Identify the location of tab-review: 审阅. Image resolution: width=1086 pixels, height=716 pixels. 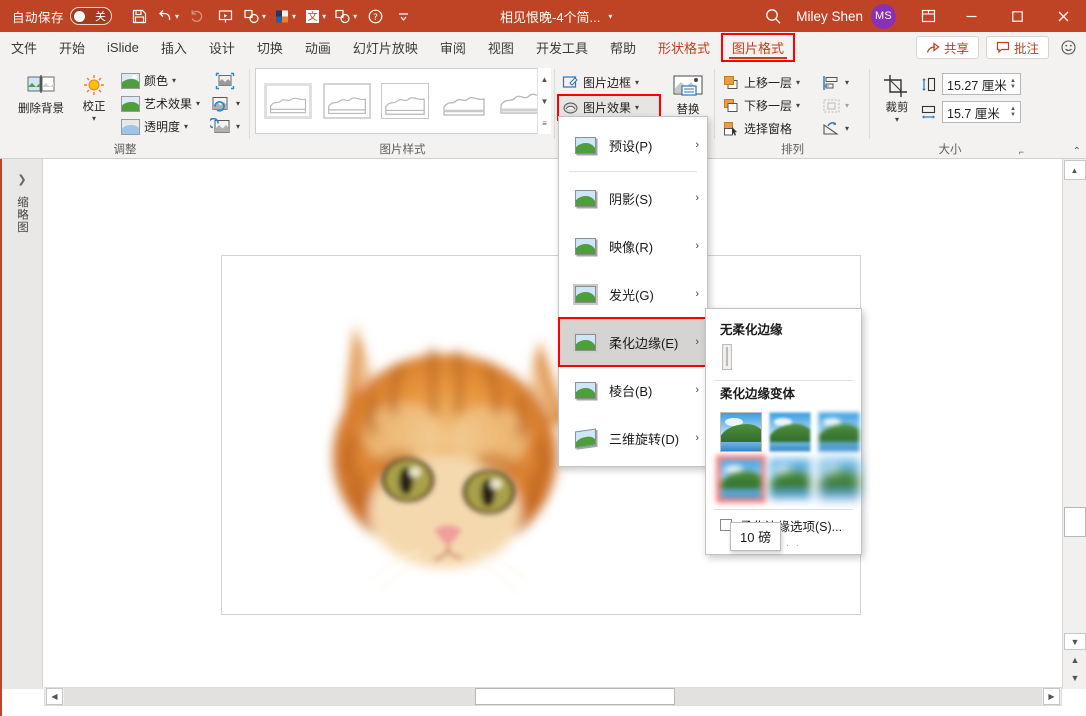
(453, 47).